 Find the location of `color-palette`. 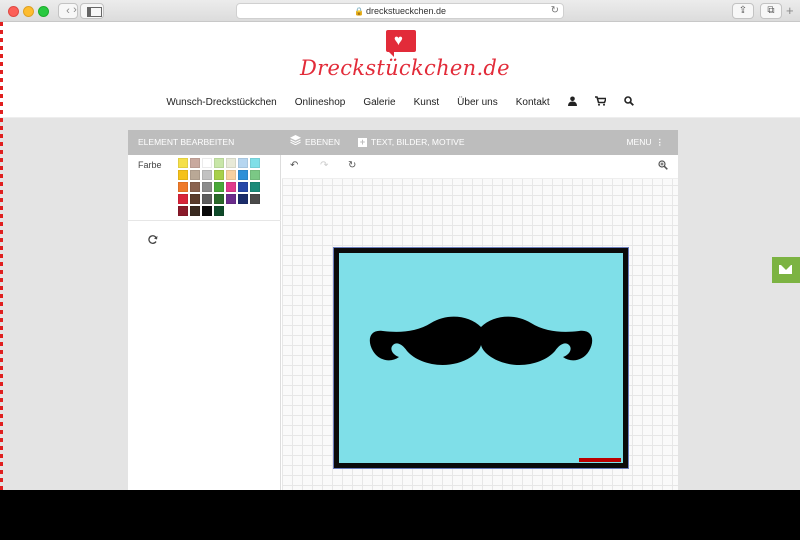

color-palette is located at coordinates (222, 187).